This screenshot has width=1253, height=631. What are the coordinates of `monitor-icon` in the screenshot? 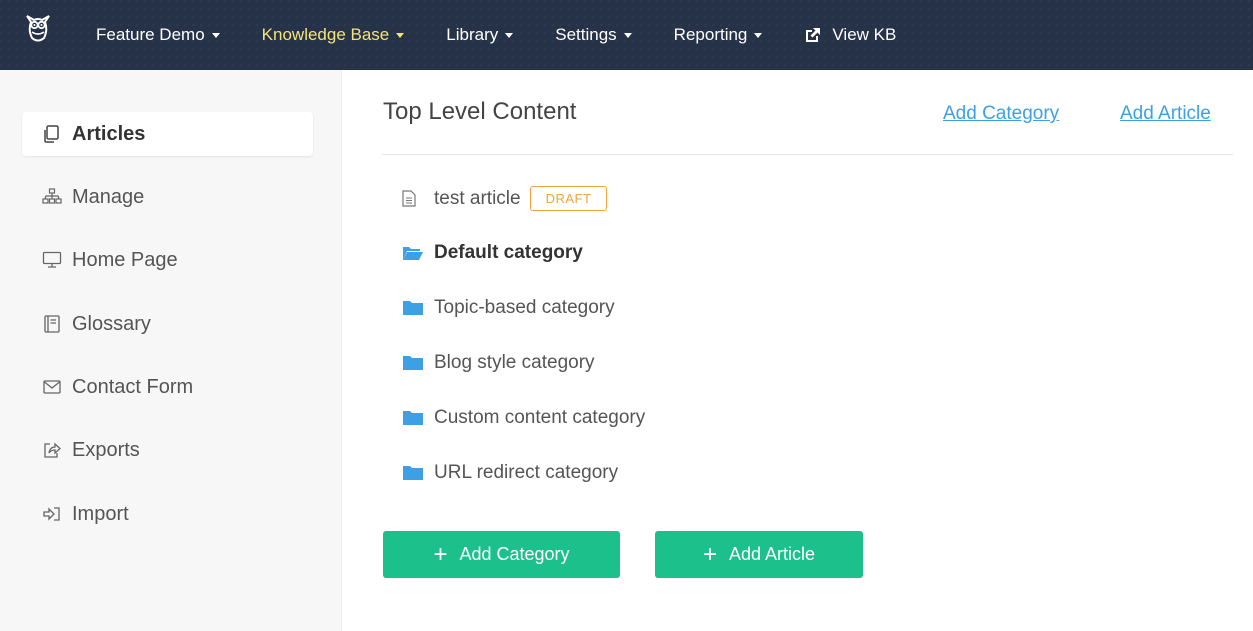 It's located at (52, 260).